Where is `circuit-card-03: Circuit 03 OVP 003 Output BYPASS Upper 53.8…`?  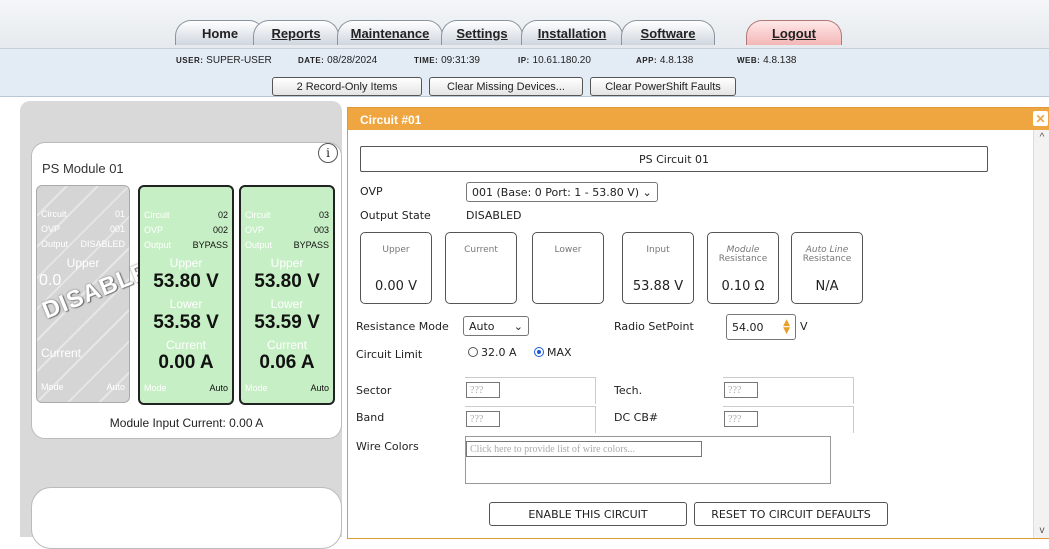 circuit-card-03: Circuit 03 OVP 003 Output BYPASS Upper 53.8… is located at coordinates (287, 295).